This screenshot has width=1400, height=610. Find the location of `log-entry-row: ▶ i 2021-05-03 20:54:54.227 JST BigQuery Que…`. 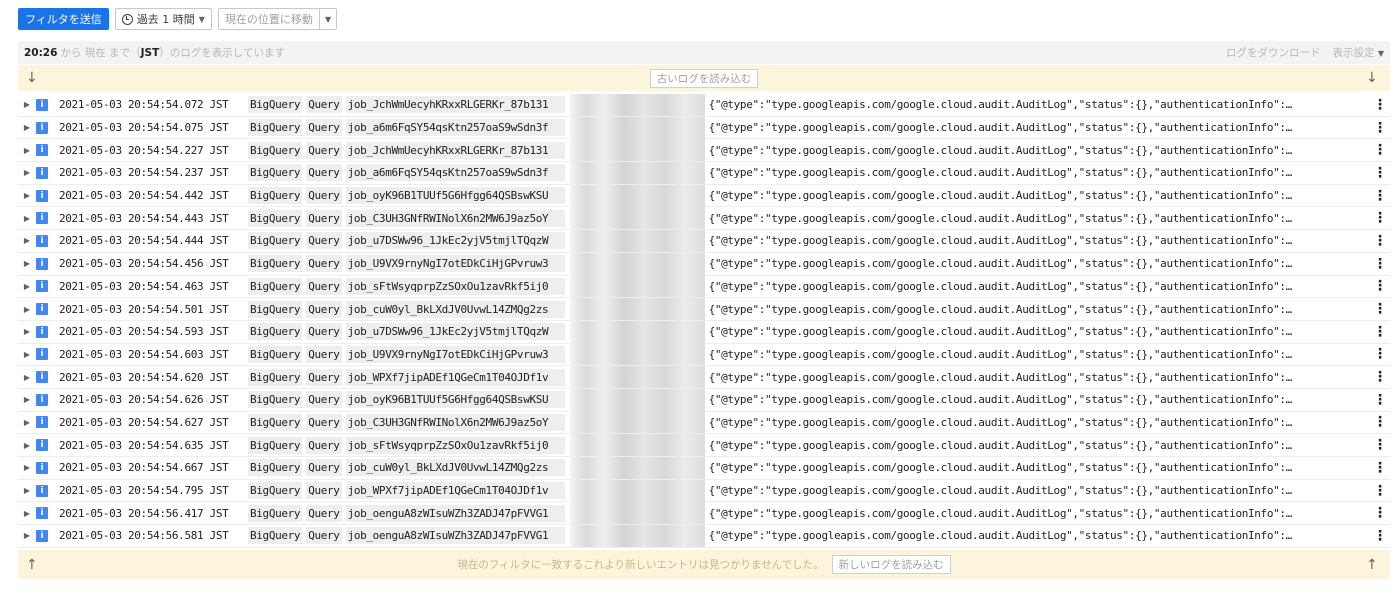

log-entry-row: ▶ i 2021-05-03 20:54:54.227 JST BigQuery Que… is located at coordinates (704, 151).